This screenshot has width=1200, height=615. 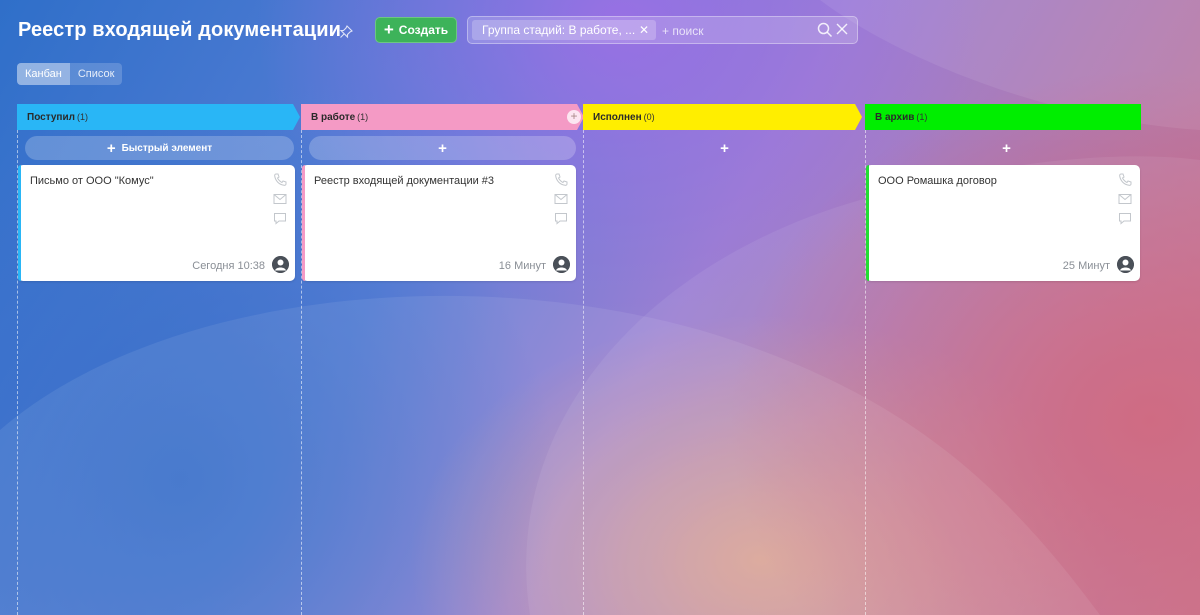 I want to click on column-title: Исполнен, so click(x=617, y=117).